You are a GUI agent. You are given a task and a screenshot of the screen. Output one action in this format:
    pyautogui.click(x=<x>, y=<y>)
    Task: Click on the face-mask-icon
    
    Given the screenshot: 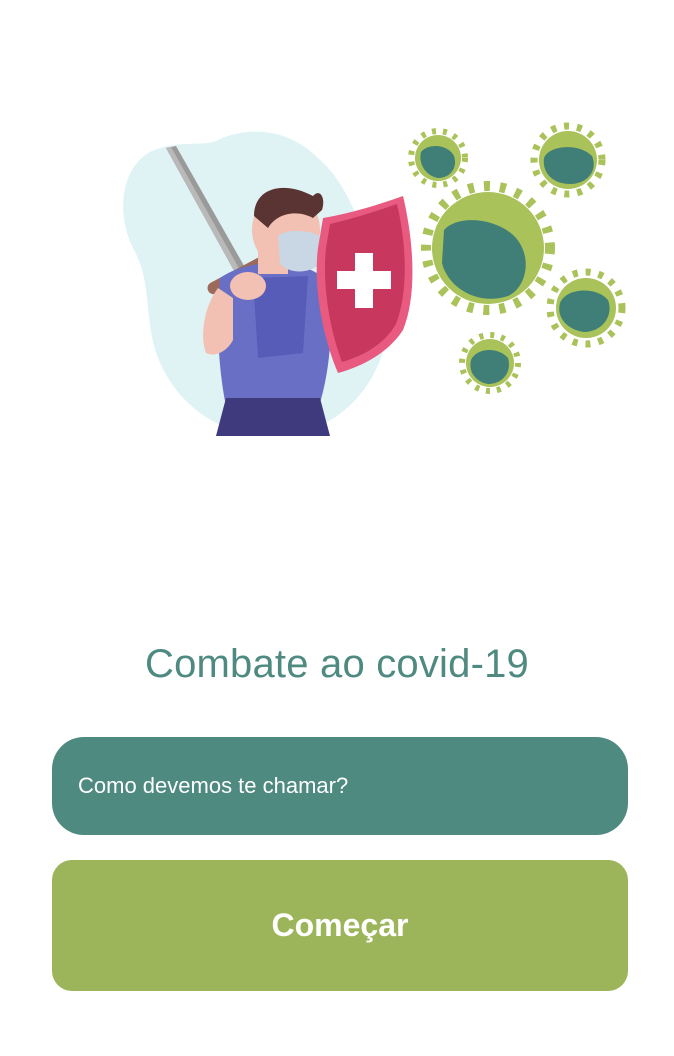 What is the action you would take?
    pyautogui.click(x=300, y=251)
    